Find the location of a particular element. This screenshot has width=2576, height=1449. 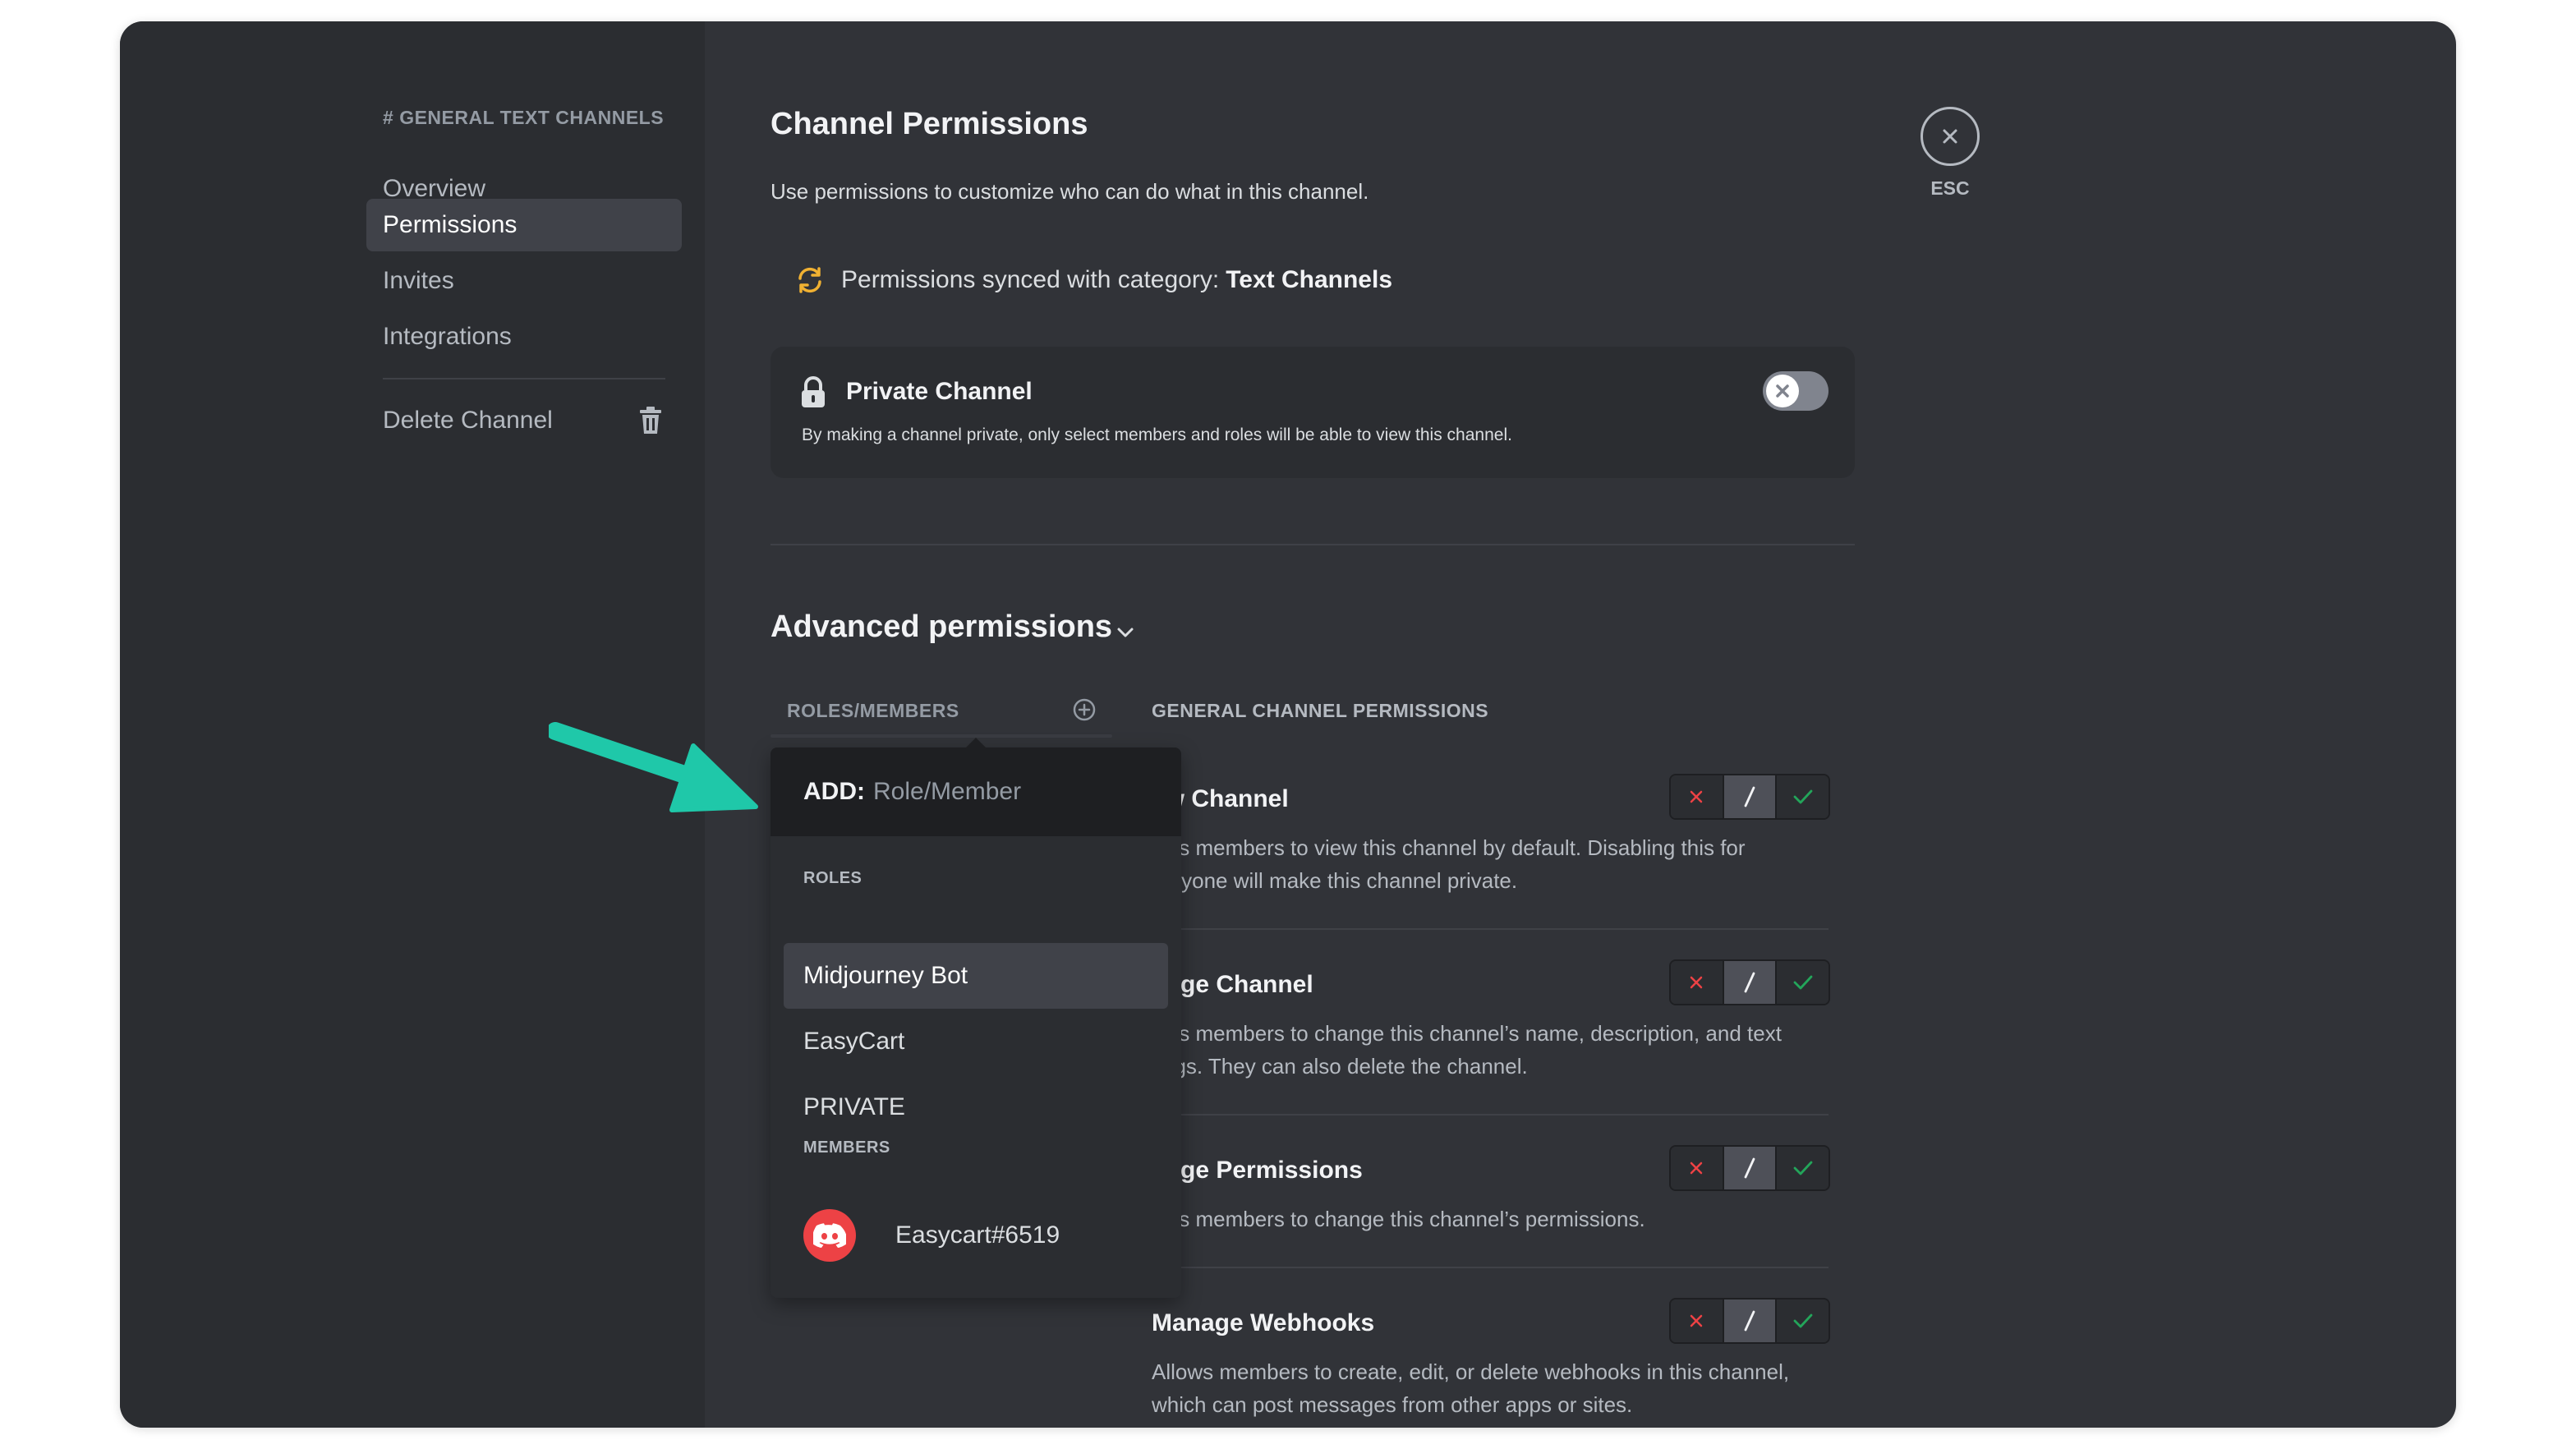

trash-icon is located at coordinates (650, 420).